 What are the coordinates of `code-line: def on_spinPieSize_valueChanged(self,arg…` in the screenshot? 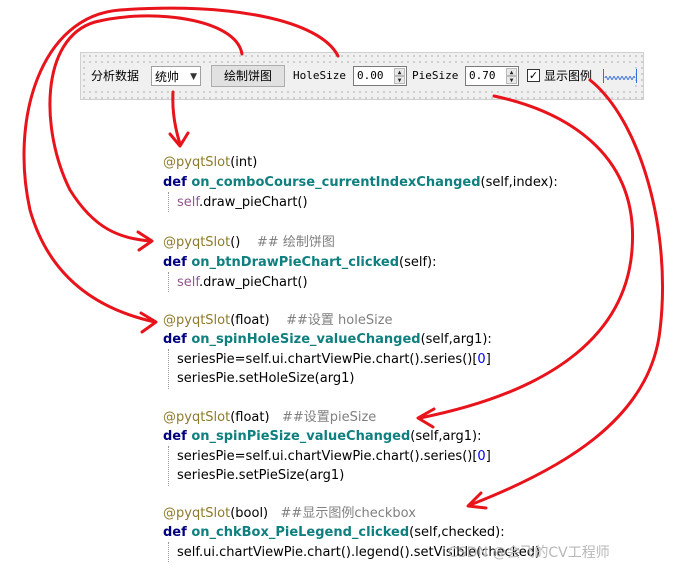 It's located at (322, 436).